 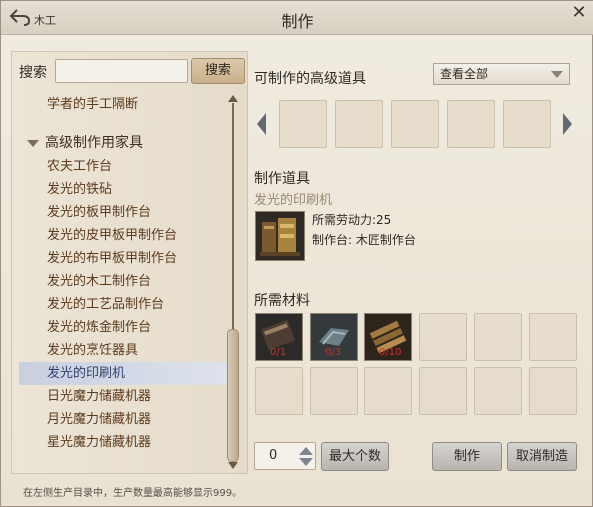 What do you see at coordinates (124, 235) in the screenshot?
I see `list-item: 发光的皮甲板甲制作台` at bounding box center [124, 235].